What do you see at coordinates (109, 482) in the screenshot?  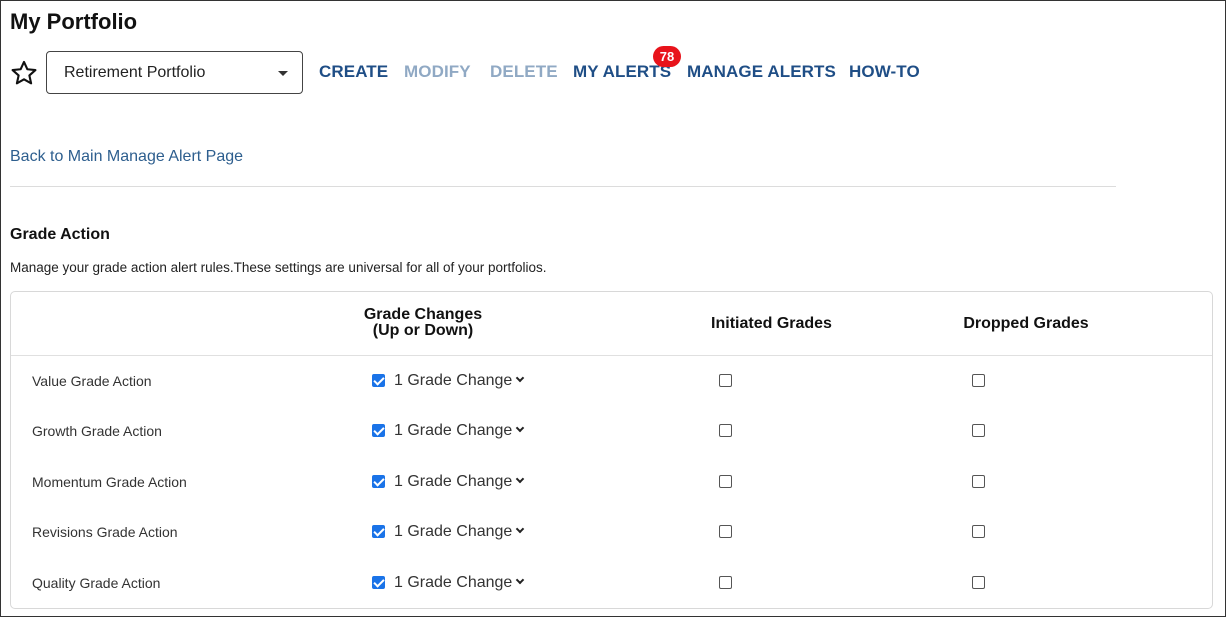 I see `row-label: Momentum Grade Action` at bounding box center [109, 482].